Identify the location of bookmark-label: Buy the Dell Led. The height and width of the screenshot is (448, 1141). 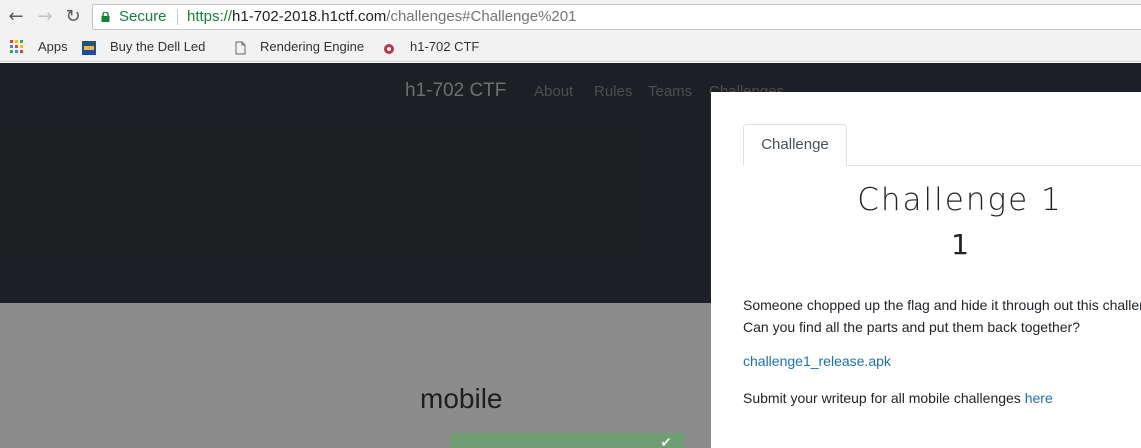
(158, 46).